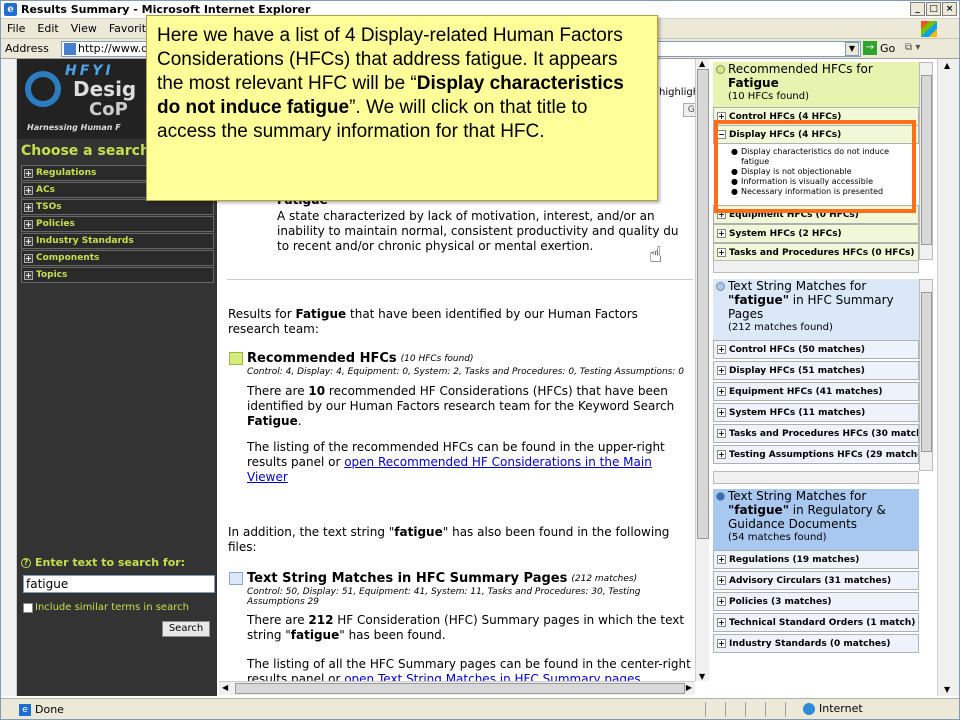 This screenshot has height=720, width=960. What do you see at coordinates (816, 433) in the screenshot?
I see `right-item-tasks-matches: + Tasks and Procedures HFCs (30 match` at bounding box center [816, 433].